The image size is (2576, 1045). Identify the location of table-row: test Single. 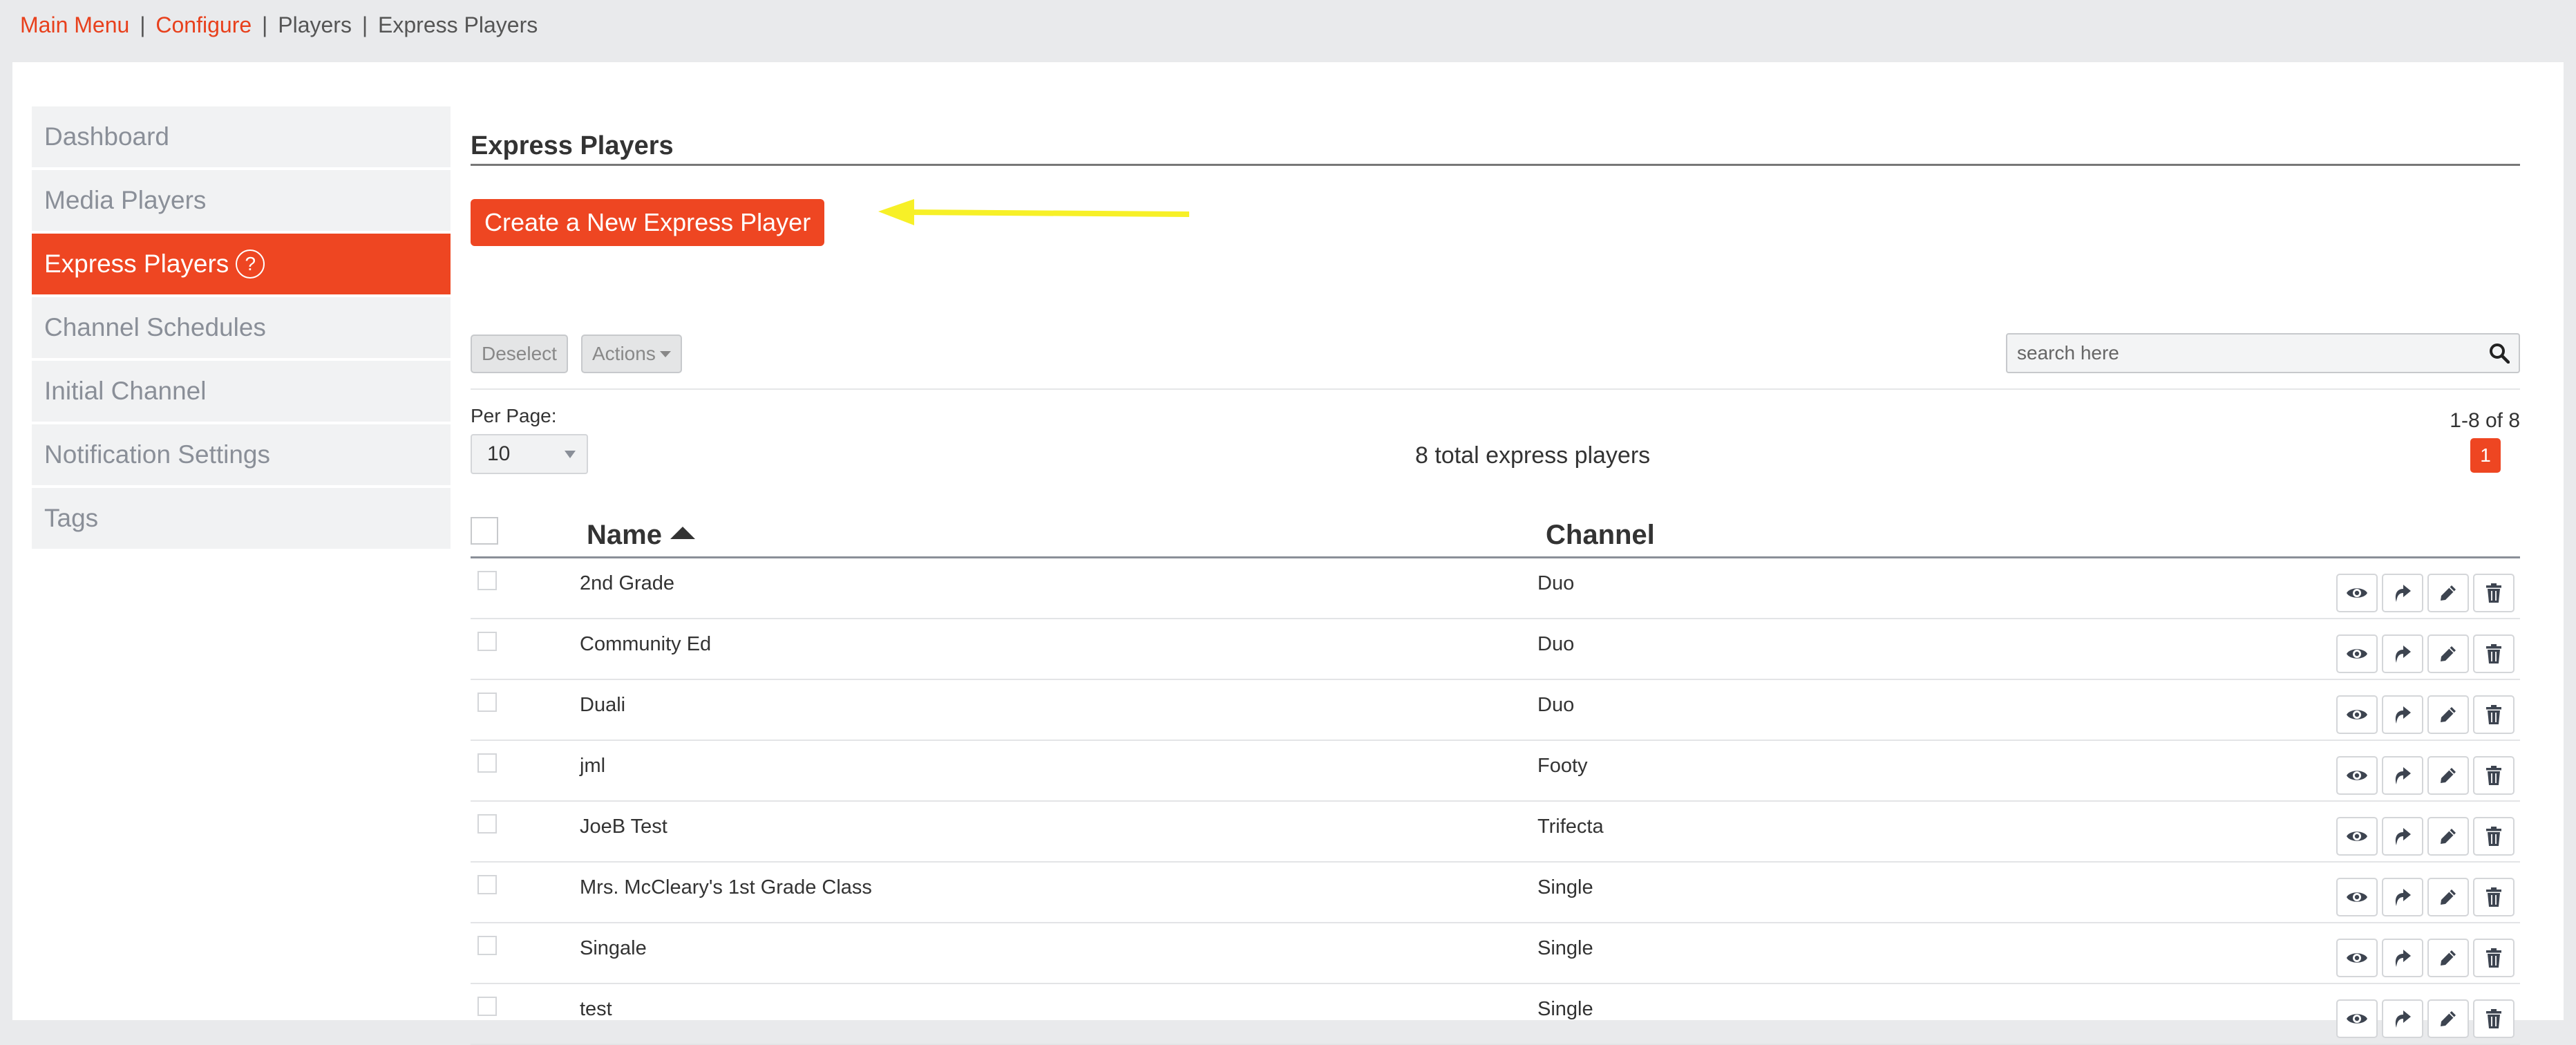
(1495, 1014).